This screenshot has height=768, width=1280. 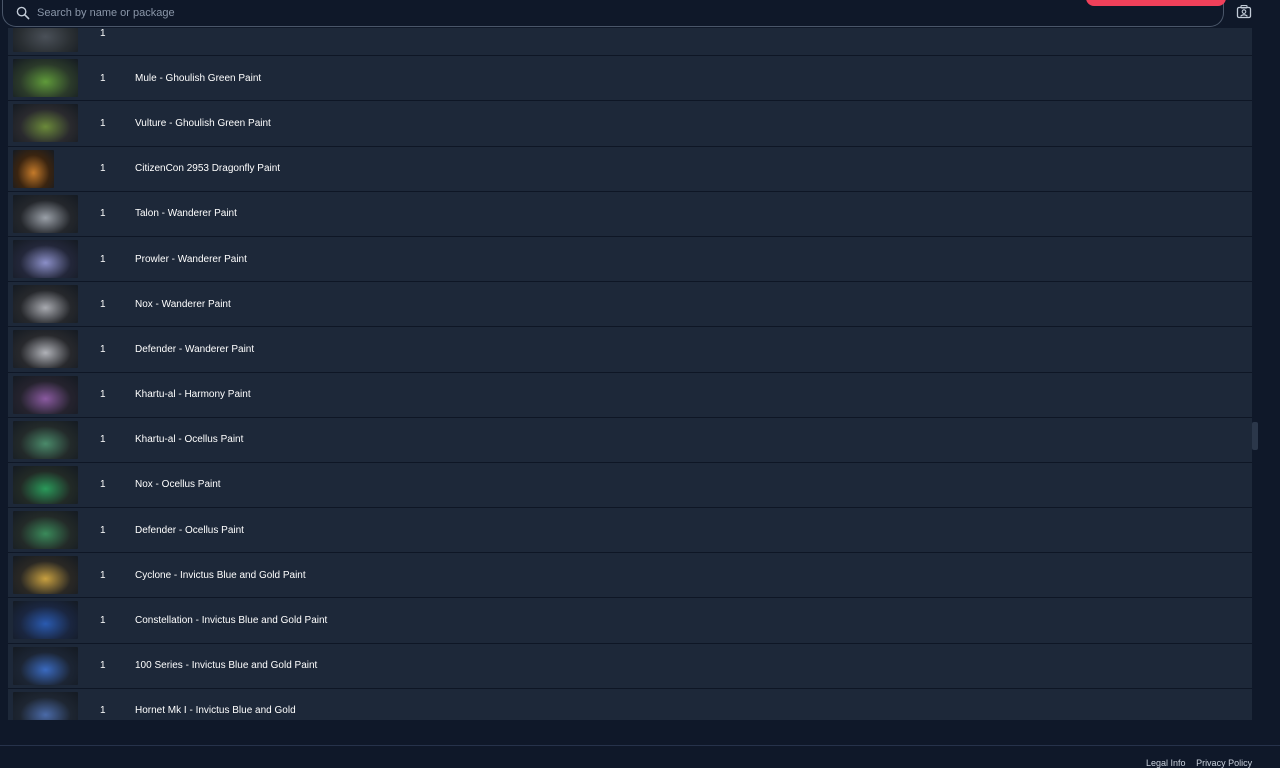 What do you see at coordinates (557, 13) in the screenshot?
I see `search-input` at bounding box center [557, 13].